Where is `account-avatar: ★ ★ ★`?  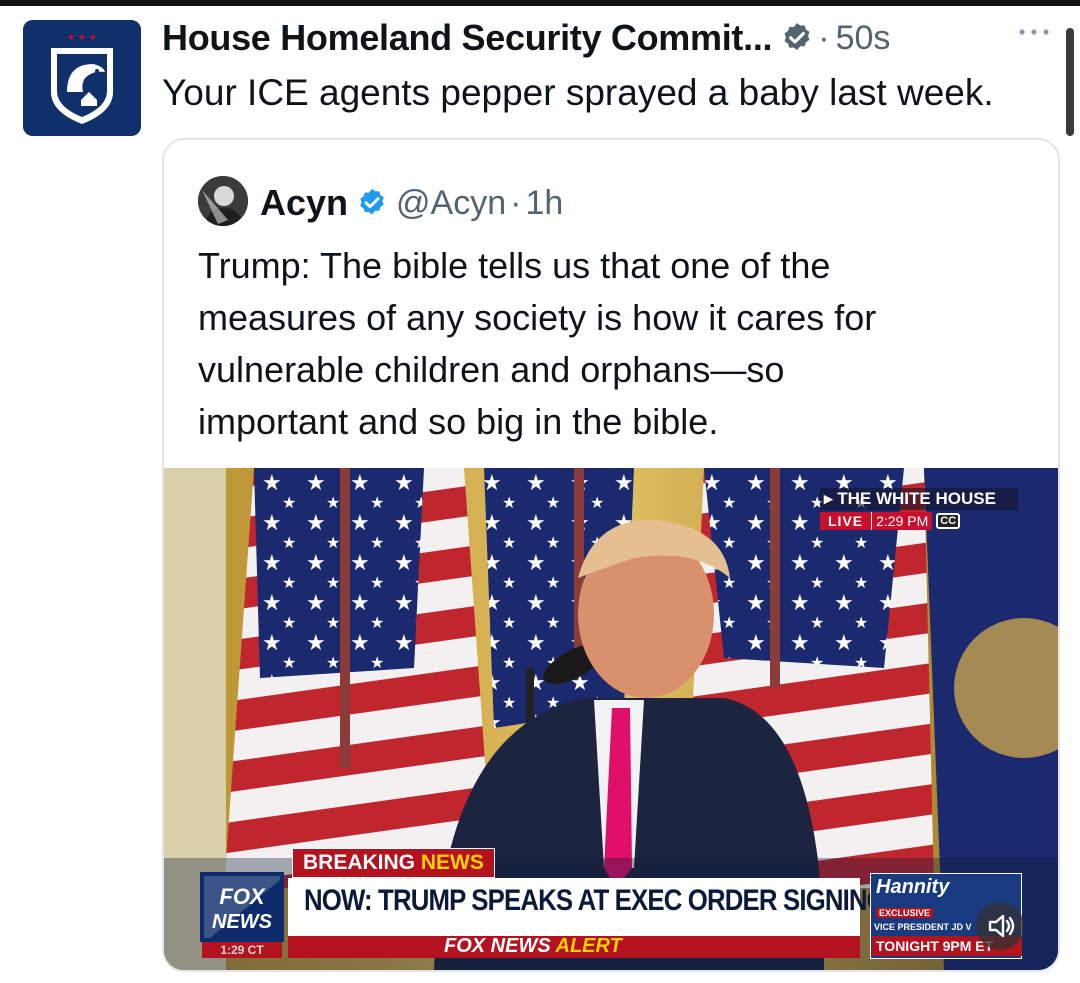
account-avatar: ★ ★ ★ is located at coordinates (82, 78).